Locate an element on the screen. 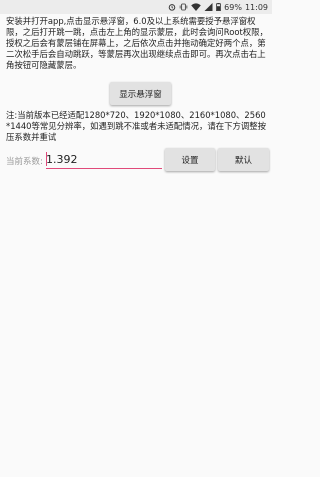 The width and height of the screenshot is (320, 477). show-overlay-button: 显示悬浮窗 is located at coordinates (140, 93).